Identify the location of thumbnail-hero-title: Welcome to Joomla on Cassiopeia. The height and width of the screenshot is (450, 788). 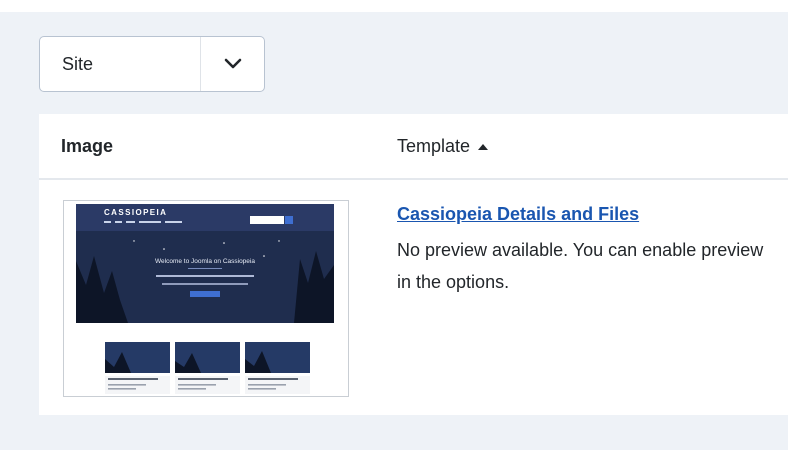
(205, 261).